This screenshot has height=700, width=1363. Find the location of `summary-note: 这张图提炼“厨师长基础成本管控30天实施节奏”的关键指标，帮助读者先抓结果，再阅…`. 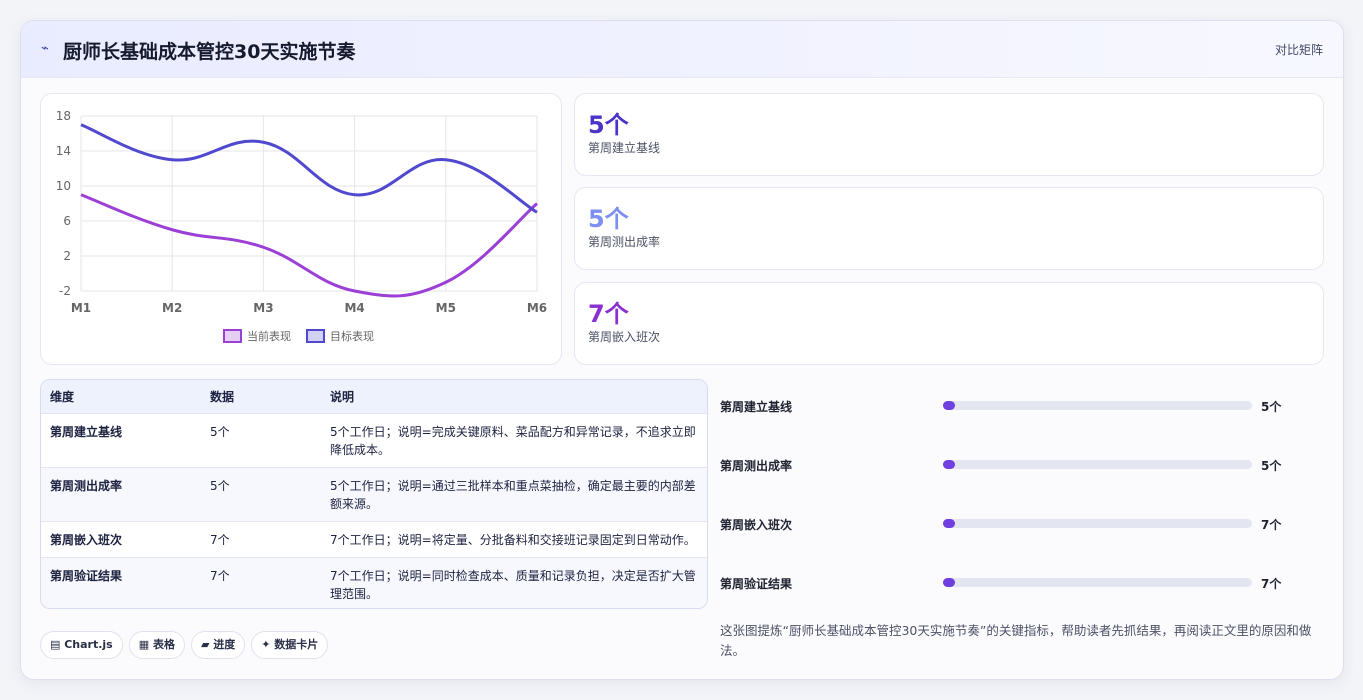

summary-note: 这张图提炼“厨师长基础成本管控30天实施节奏”的关键指标，帮助读者先抓结果，再阅… is located at coordinates (1016, 640).